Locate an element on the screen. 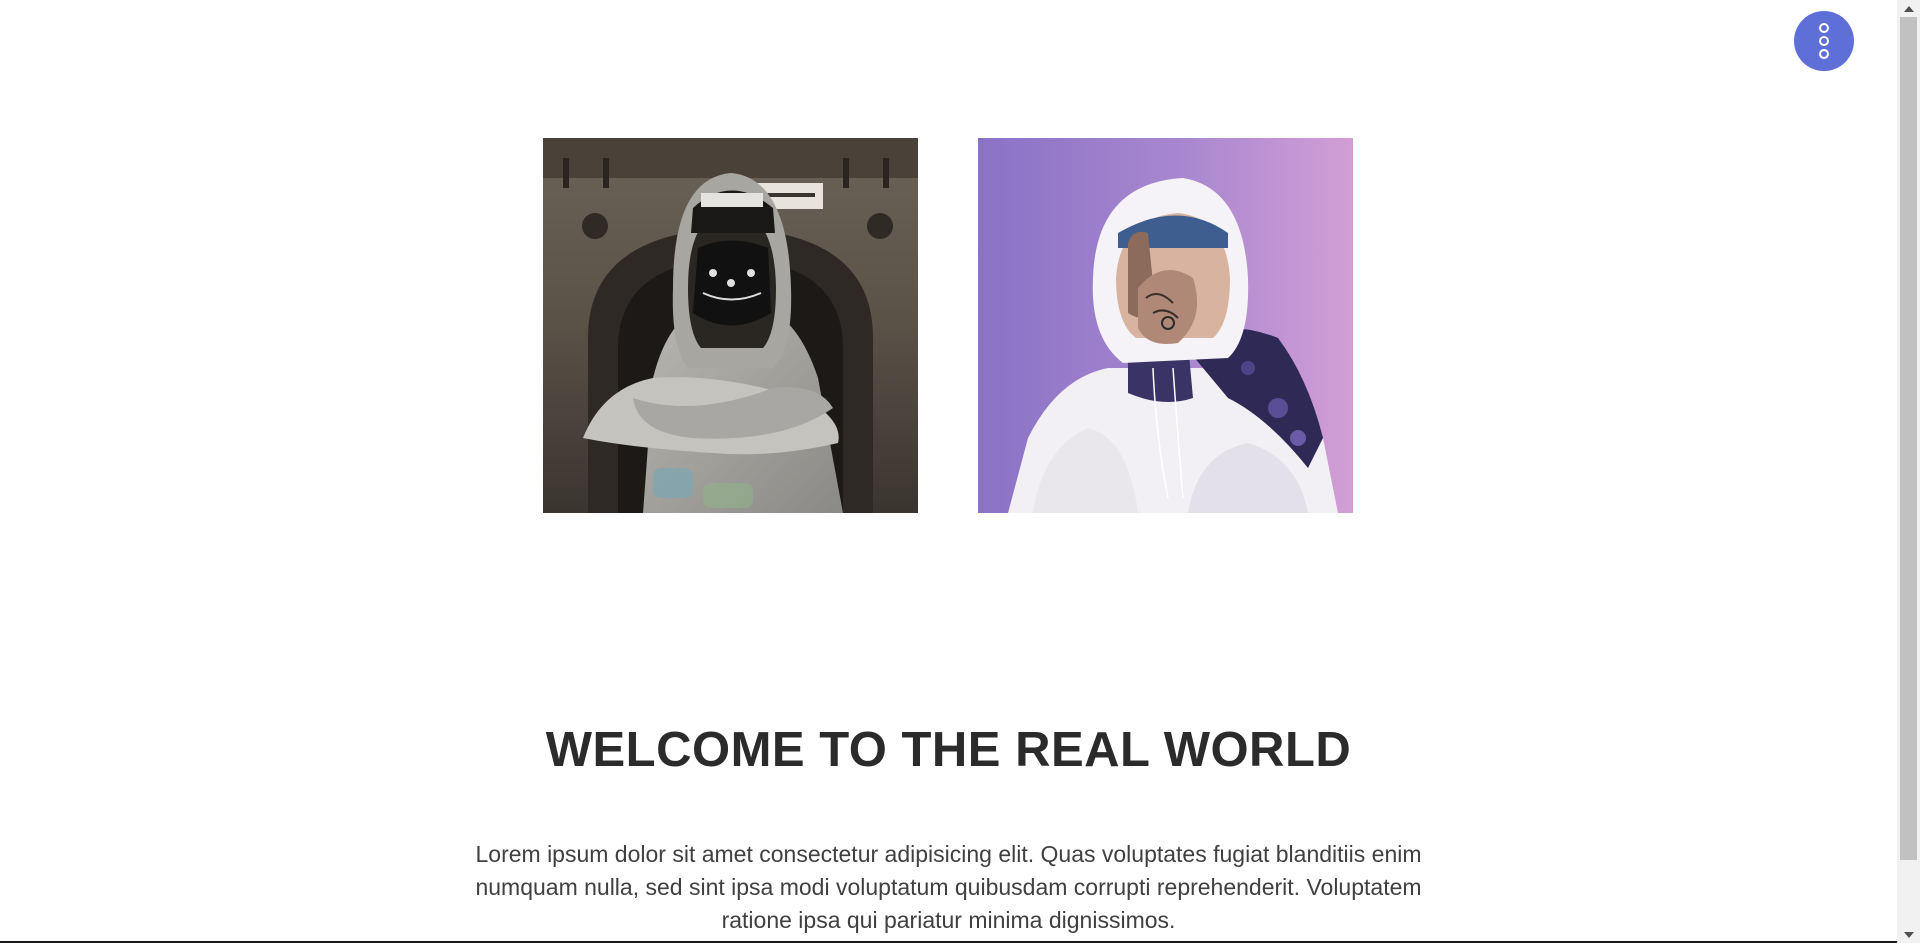 This screenshot has width=1920, height=943. welcome-title: WELCOME TO THE REAL WORLD is located at coordinates (948, 750).